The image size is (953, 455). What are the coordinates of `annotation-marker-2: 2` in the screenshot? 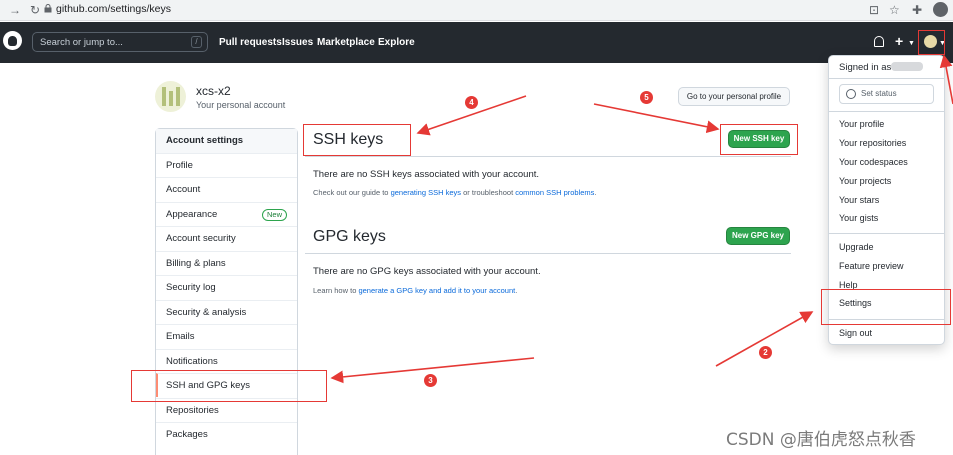 It's located at (765, 352).